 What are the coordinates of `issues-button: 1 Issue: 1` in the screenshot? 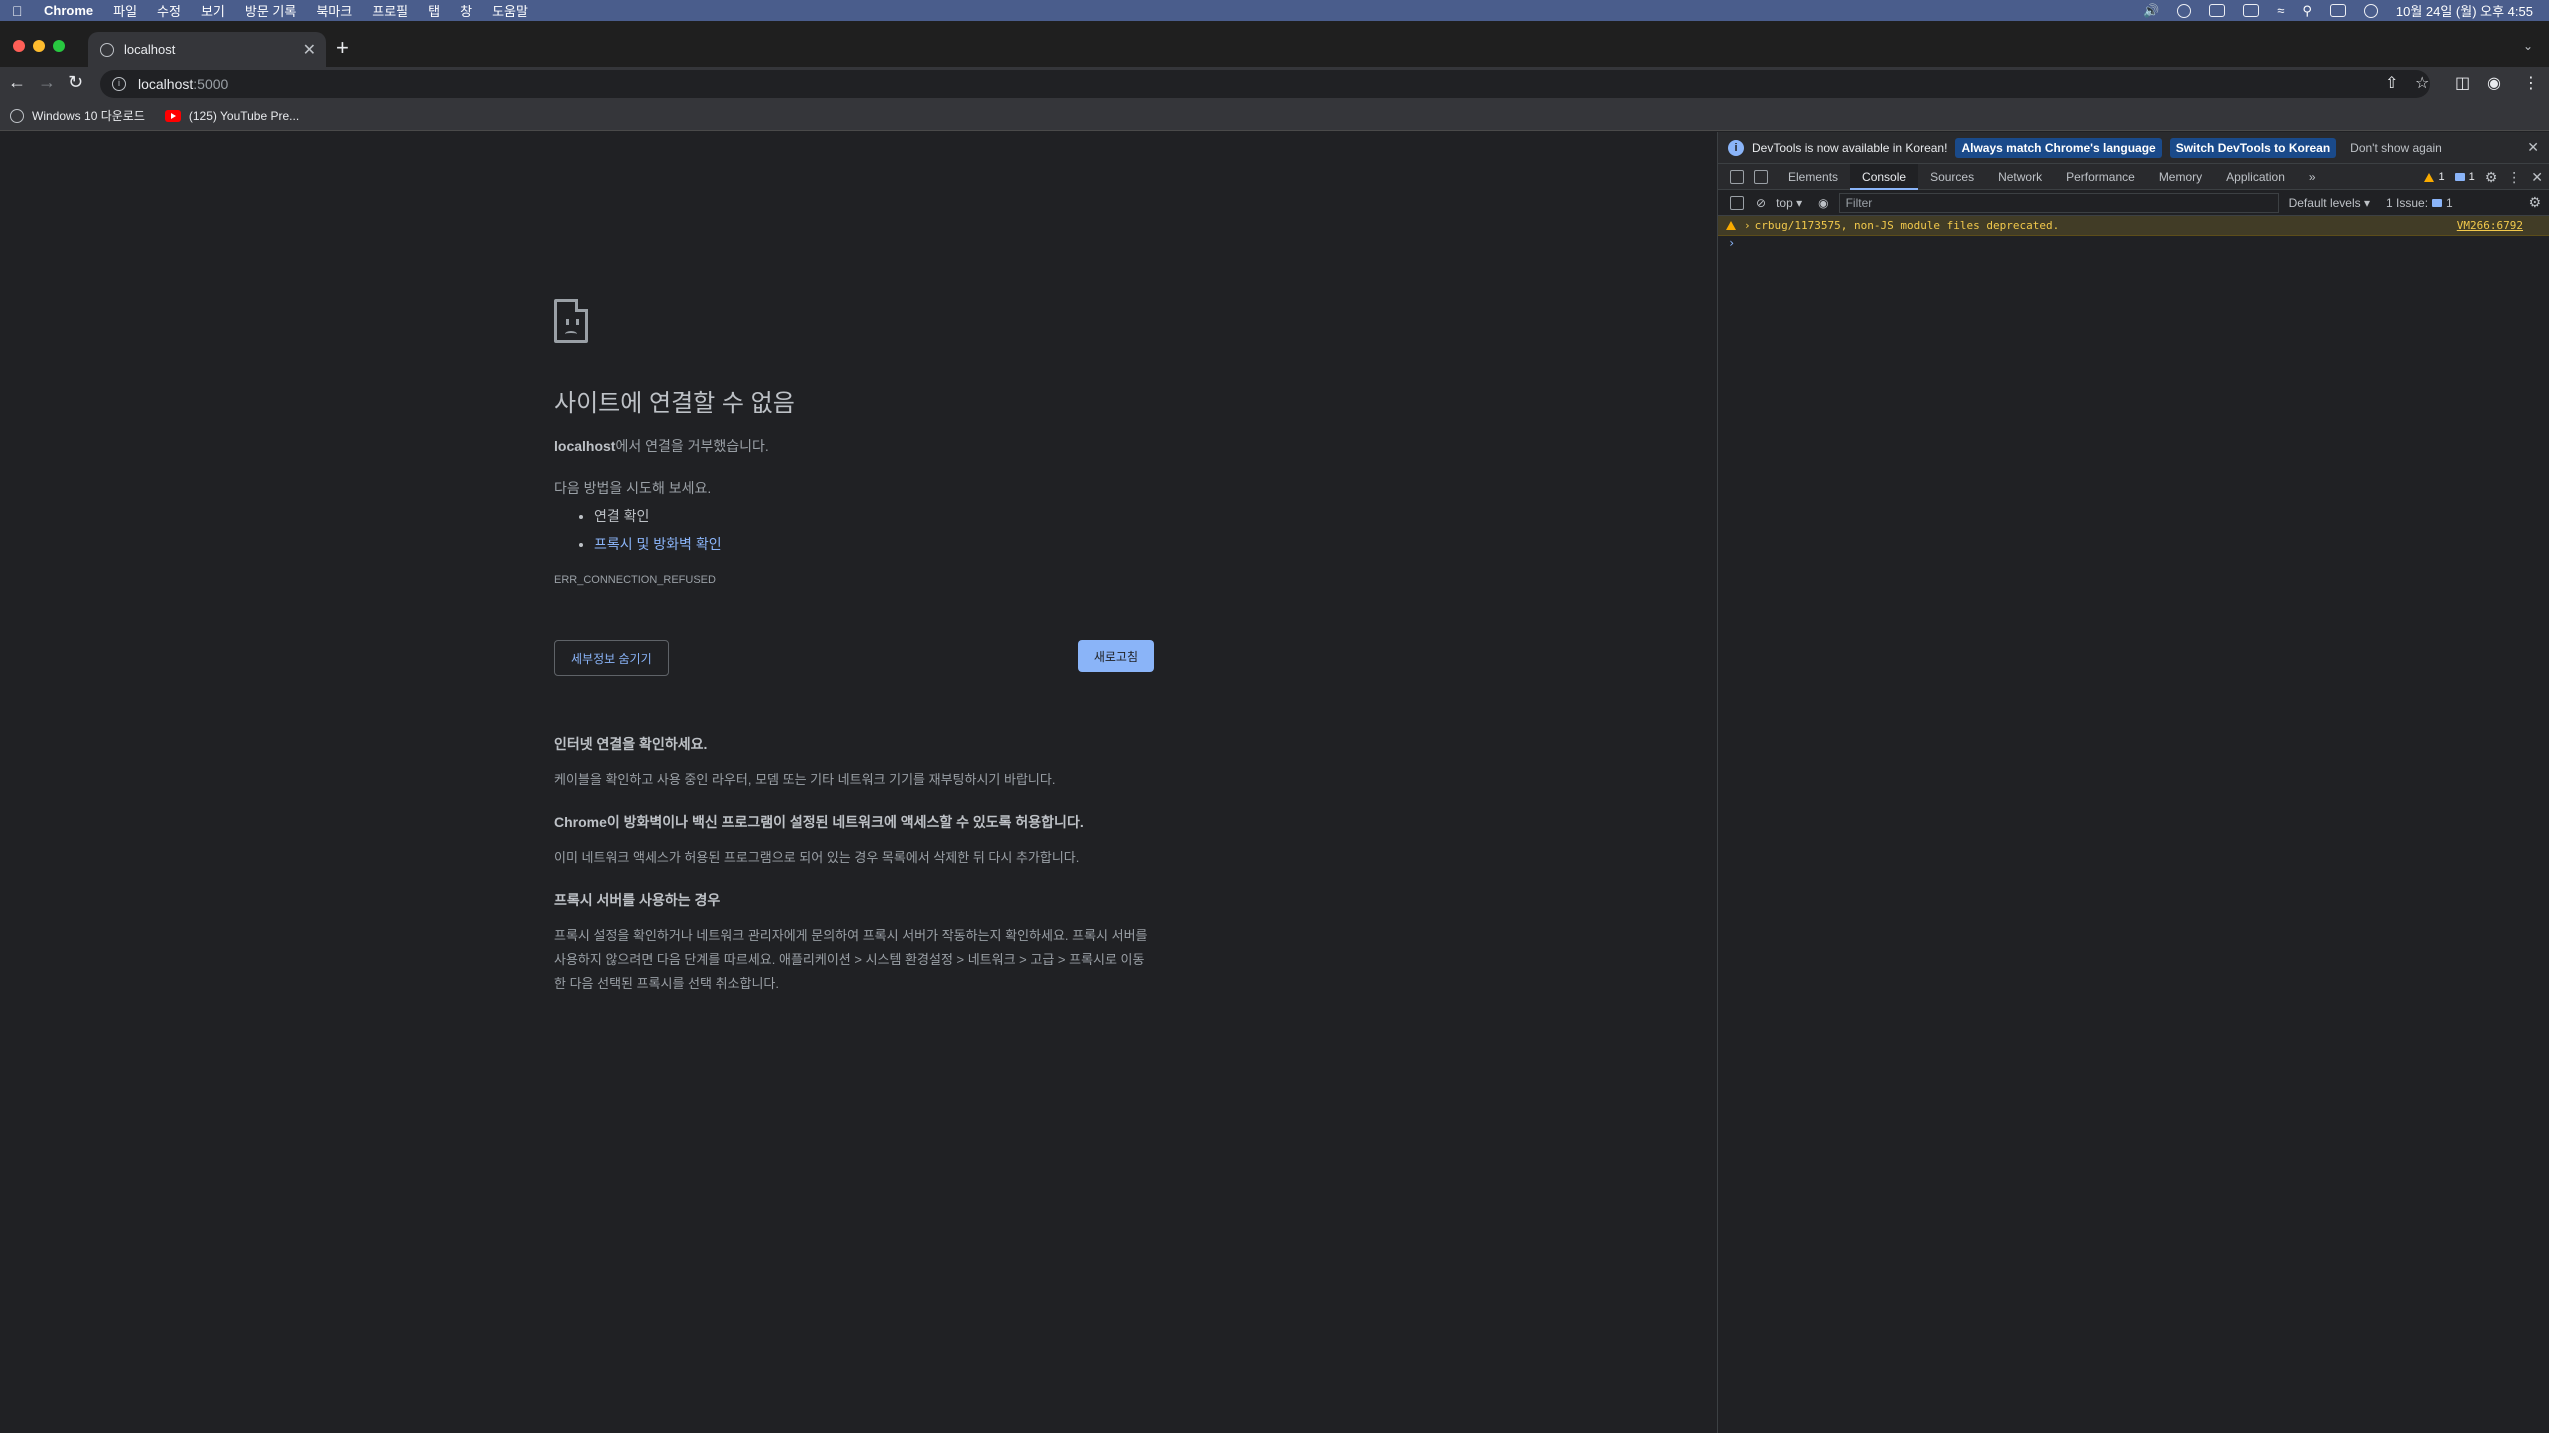 It's located at (2419, 203).